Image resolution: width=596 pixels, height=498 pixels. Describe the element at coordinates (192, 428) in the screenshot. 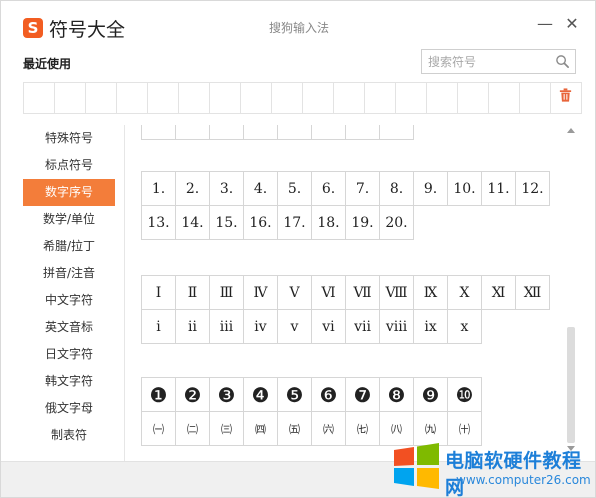

I see `symbol-cell: ㈡` at that location.